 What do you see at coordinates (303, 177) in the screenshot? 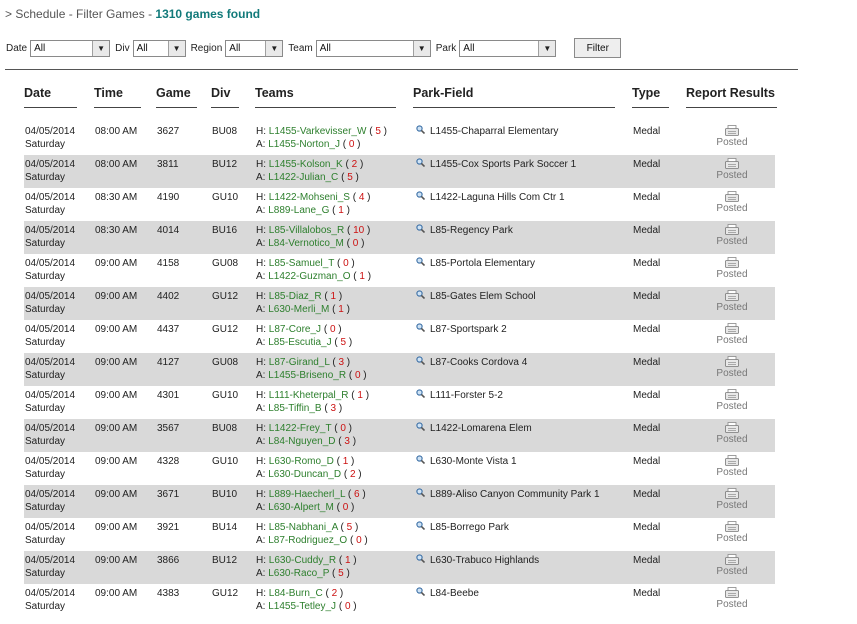
I see `away-team-link: L1422-Julian_C` at bounding box center [303, 177].